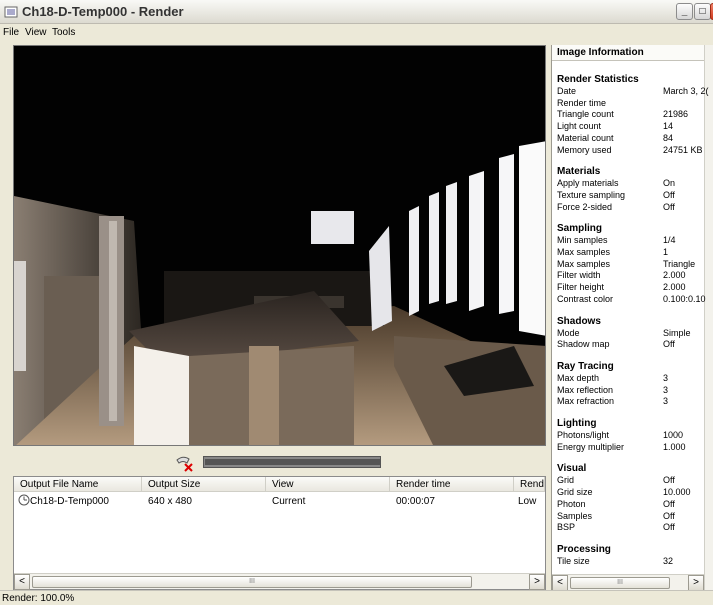 This screenshot has width=713, height=605. I want to click on info-panel-horizontal-scrollbar: < III >, so click(628, 582).